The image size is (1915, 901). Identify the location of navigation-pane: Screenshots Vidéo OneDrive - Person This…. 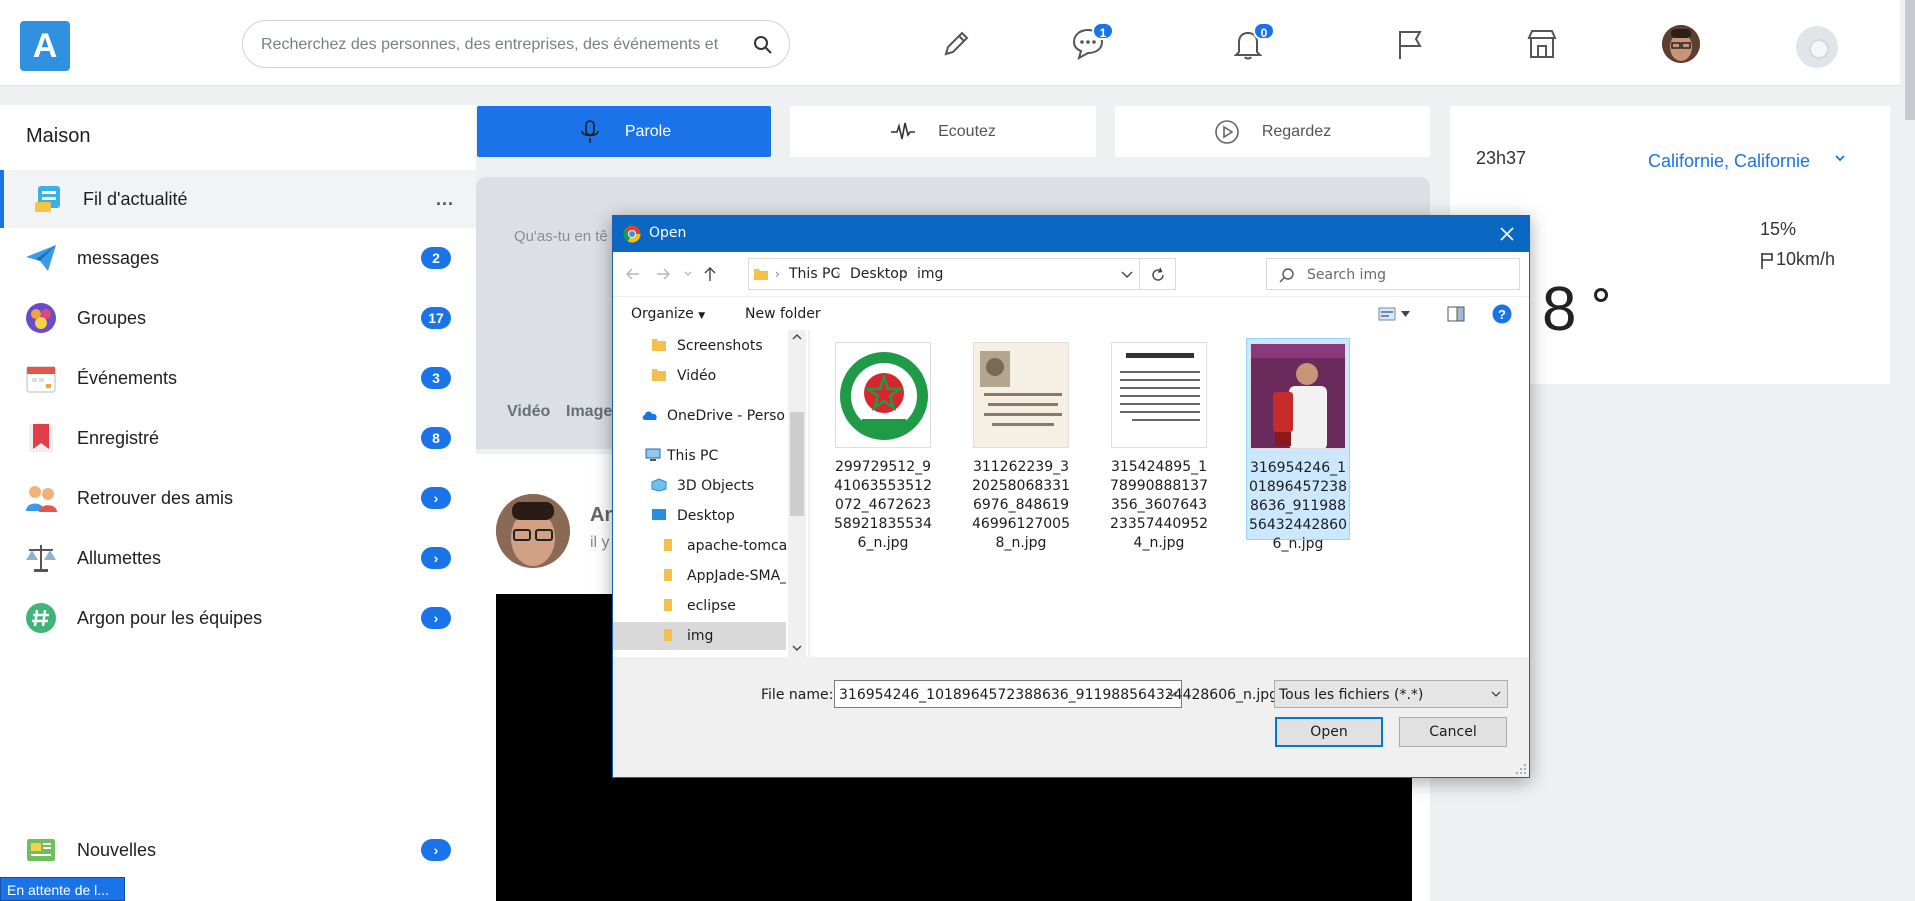
(710, 493).